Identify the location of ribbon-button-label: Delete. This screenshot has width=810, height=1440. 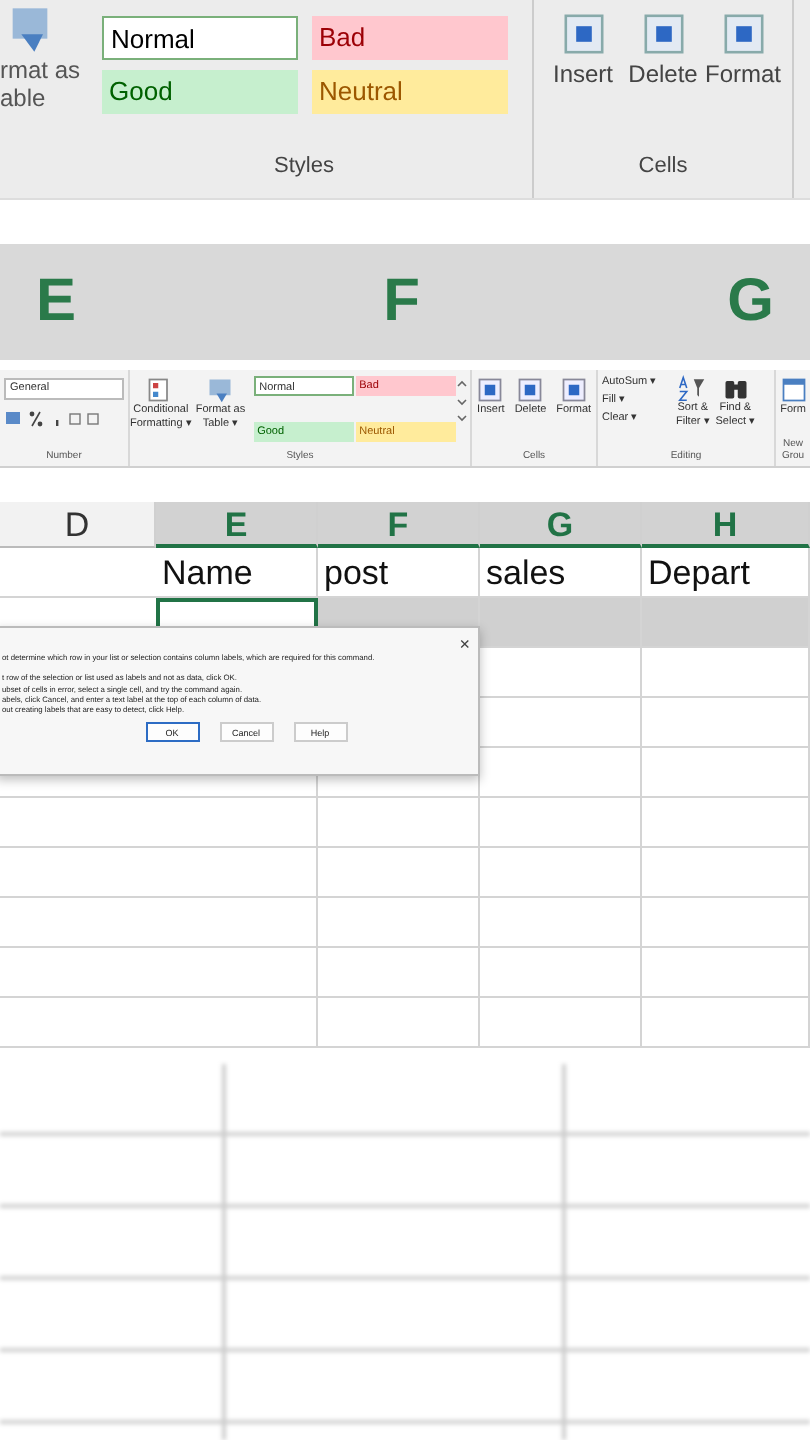
(663, 74).